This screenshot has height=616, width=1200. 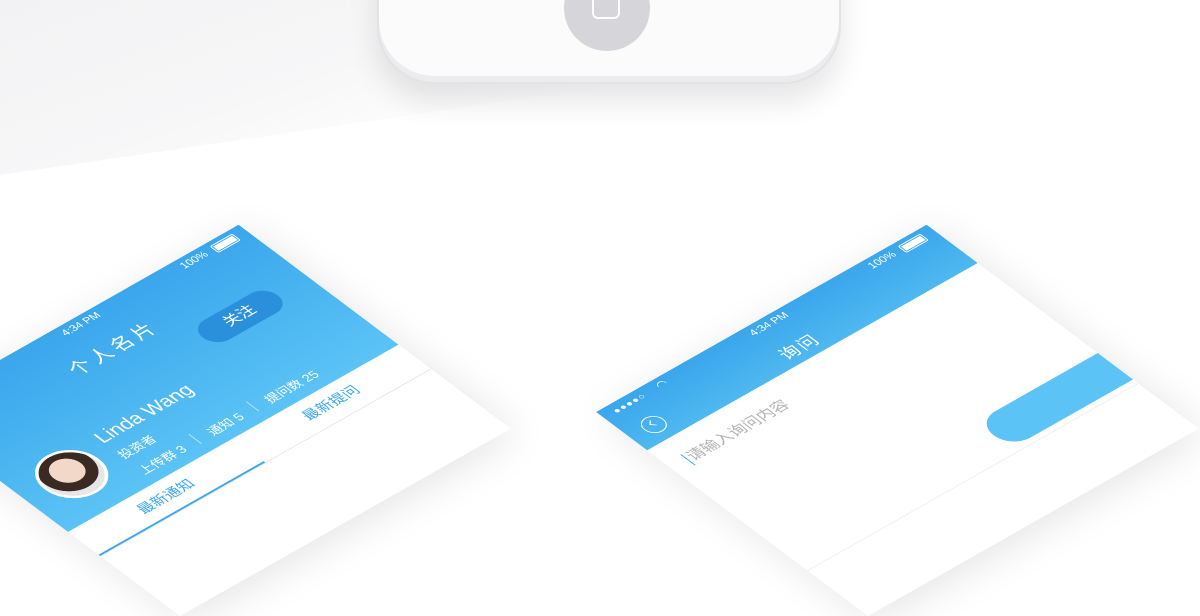 What do you see at coordinates (607, 25) in the screenshot?
I see `home-button` at bounding box center [607, 25].